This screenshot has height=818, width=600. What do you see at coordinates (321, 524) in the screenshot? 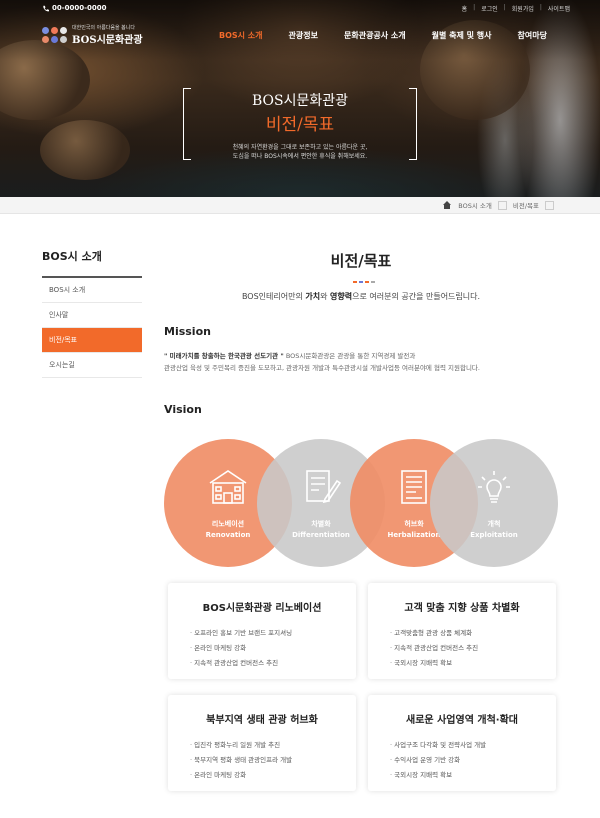
I see `vision-label-ko: 차별화` at bounding box center [321, 524].